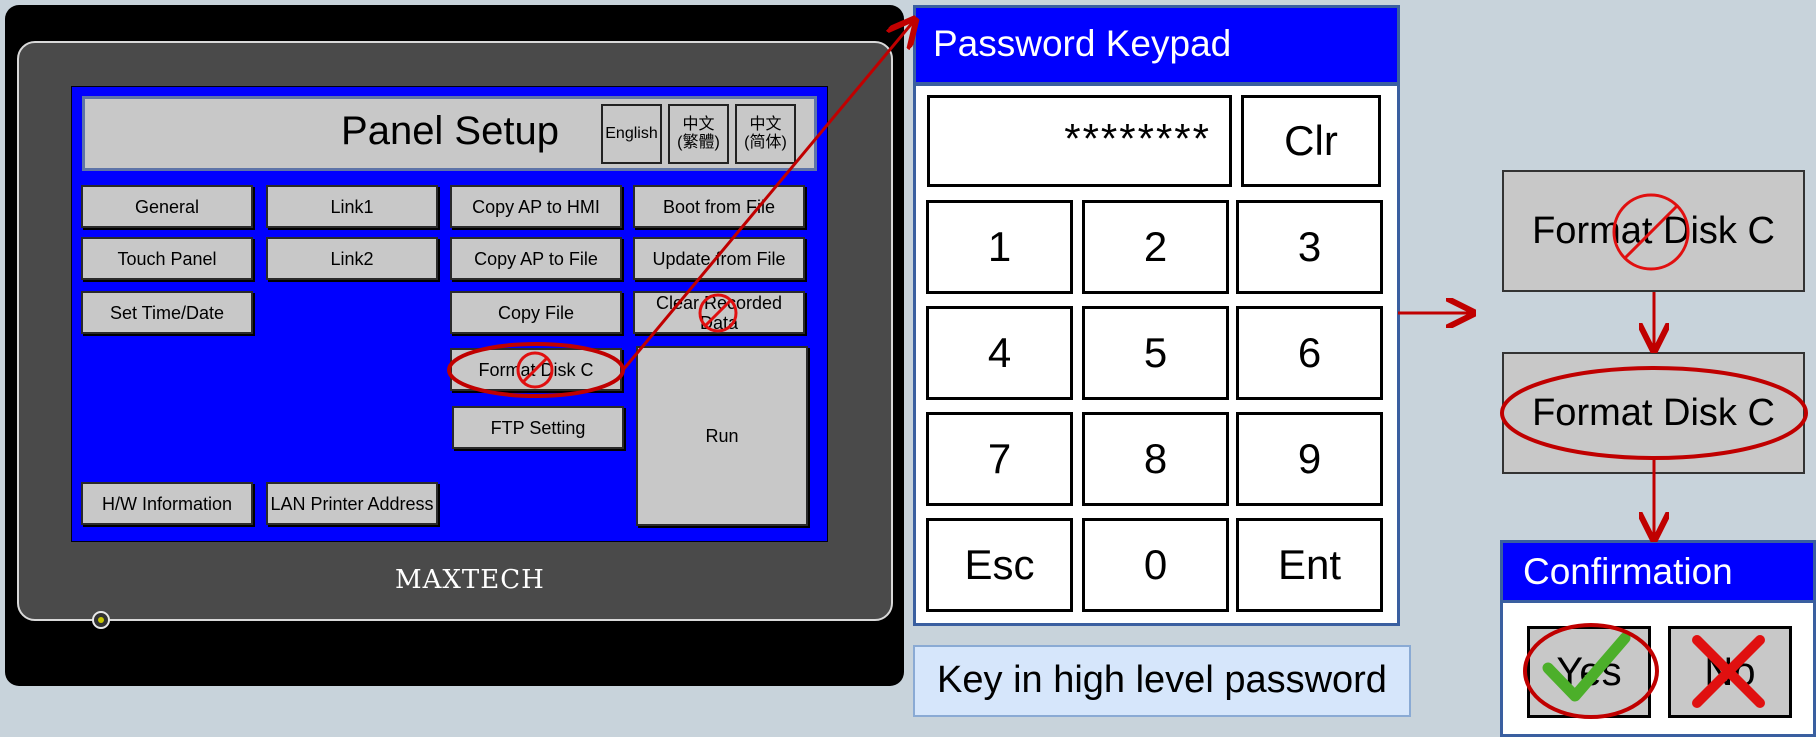  Describe the element at coordinates (1728, 671) in the screenshot. I see `cross-icon` at that location.